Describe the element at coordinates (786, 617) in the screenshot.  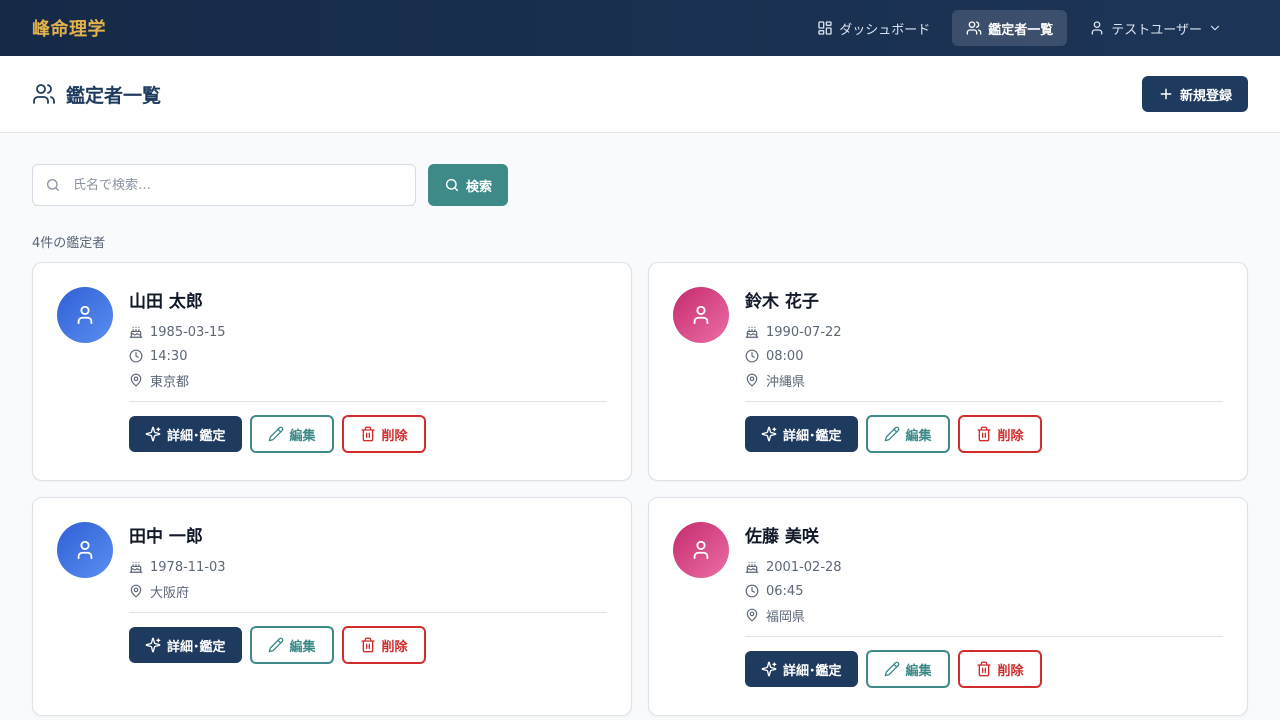
I see `place-value: 福岡県` at that location.